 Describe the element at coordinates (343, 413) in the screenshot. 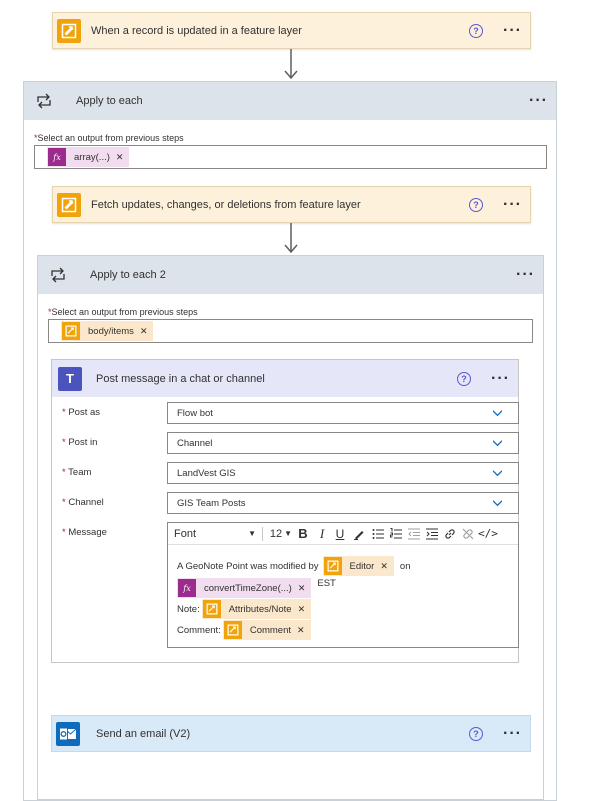

I see `post-as-dropdown: Flow bot` at that location.